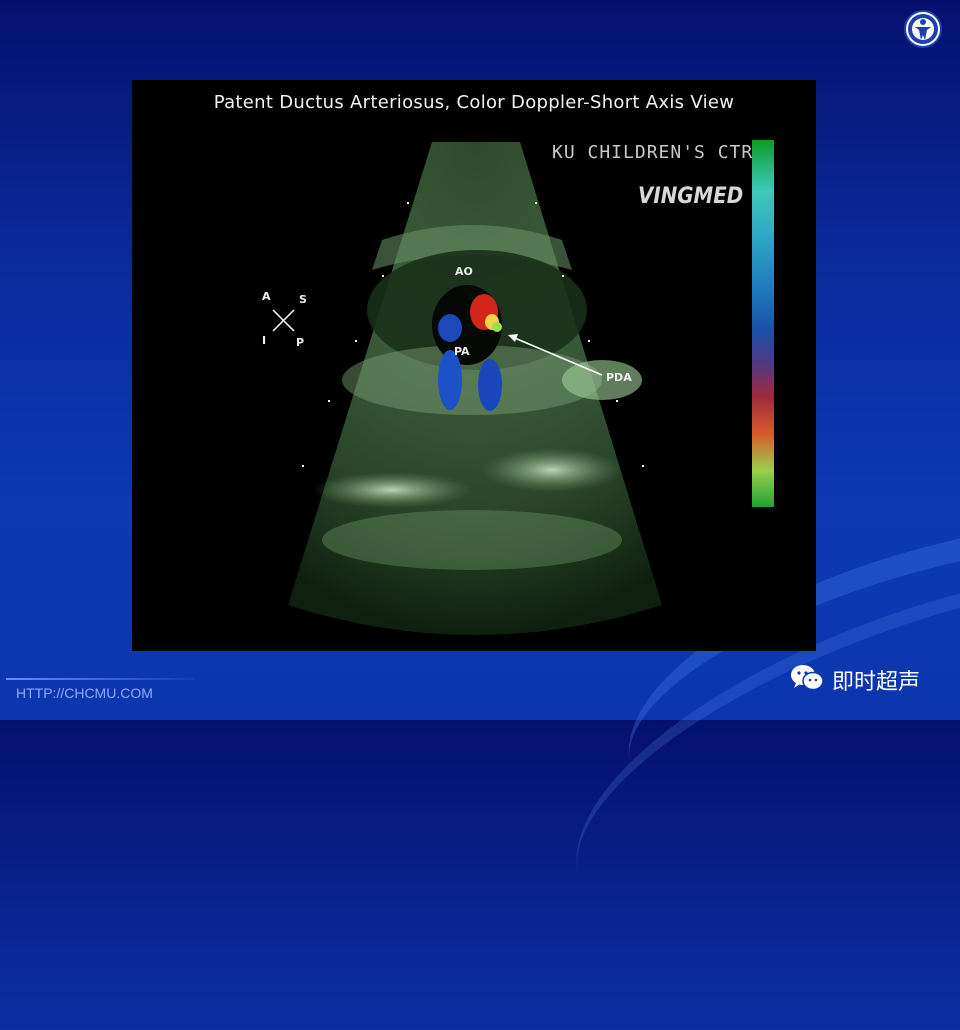 This screenshot has height=1030, width=960. What do you see at coordinates (464, 271) in the screenshot?
I see `label-ao: AO` at bounding box center [464, 271].